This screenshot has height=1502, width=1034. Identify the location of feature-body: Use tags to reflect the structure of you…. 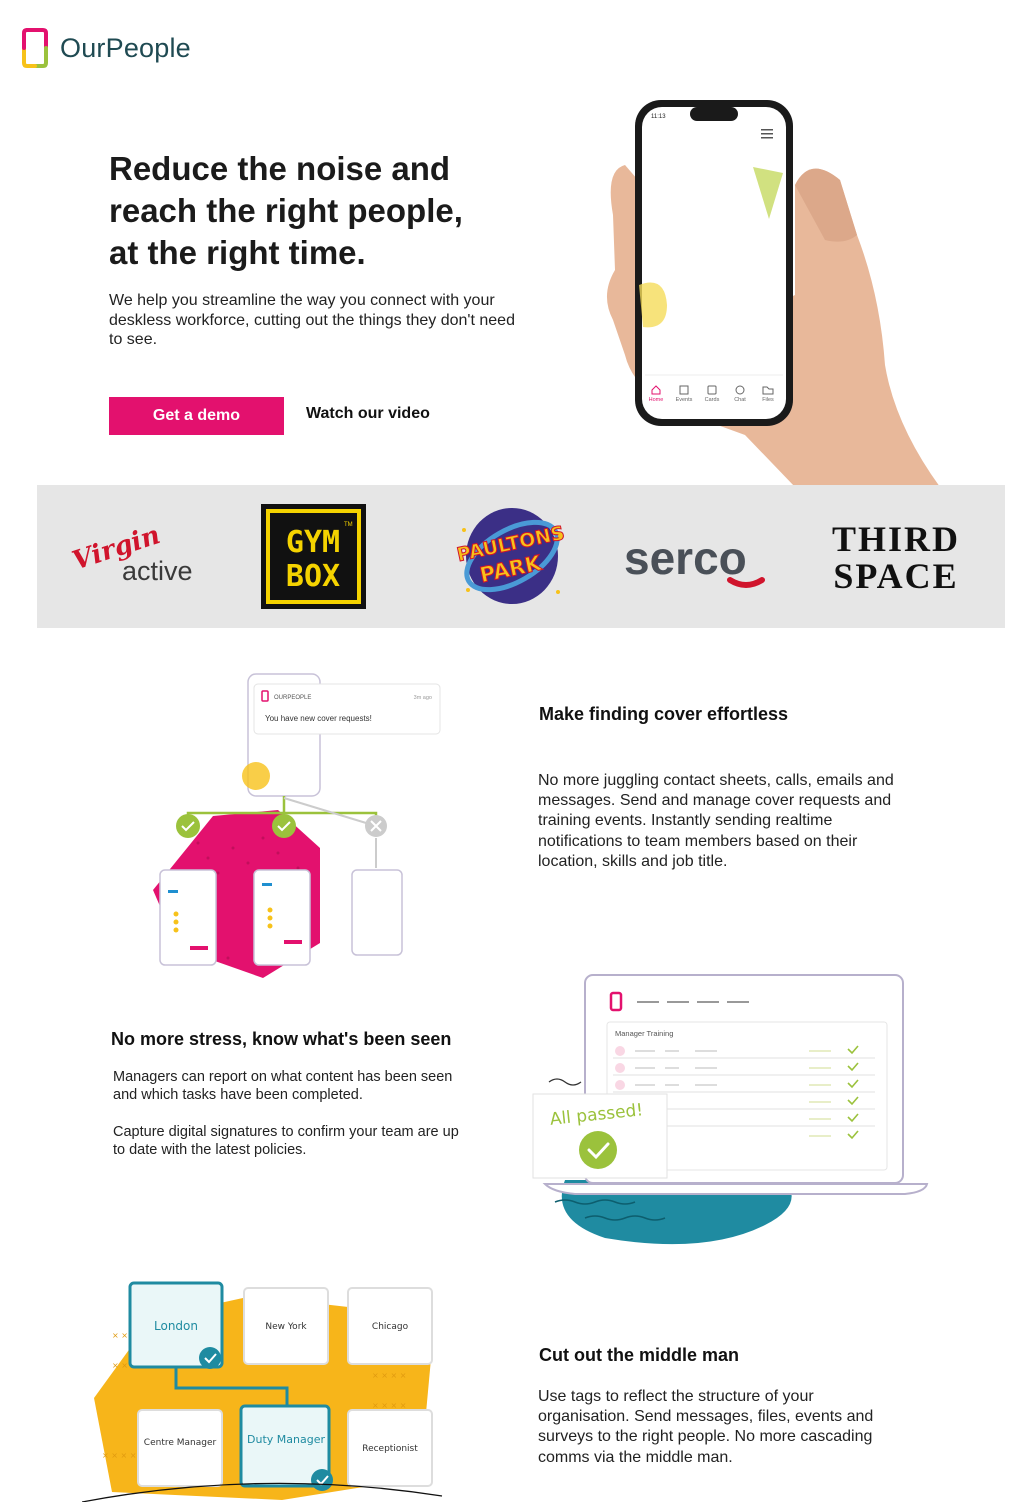
(706, 1427).